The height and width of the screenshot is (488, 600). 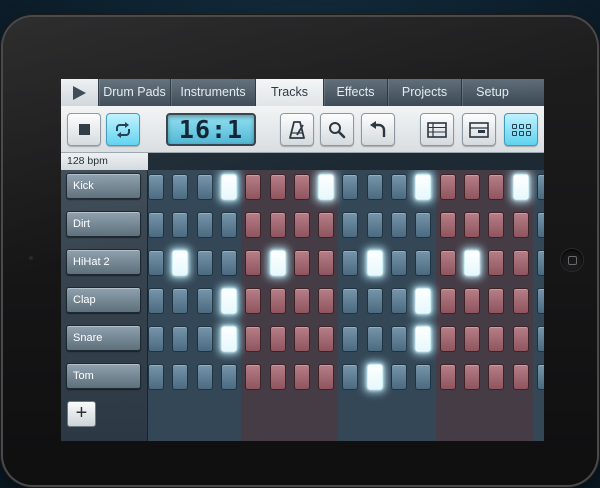 What do you see at coordinates (103, 224) in the screenshot?
I see `channel-dirt: Dirt` at bounding box center [103, 224].